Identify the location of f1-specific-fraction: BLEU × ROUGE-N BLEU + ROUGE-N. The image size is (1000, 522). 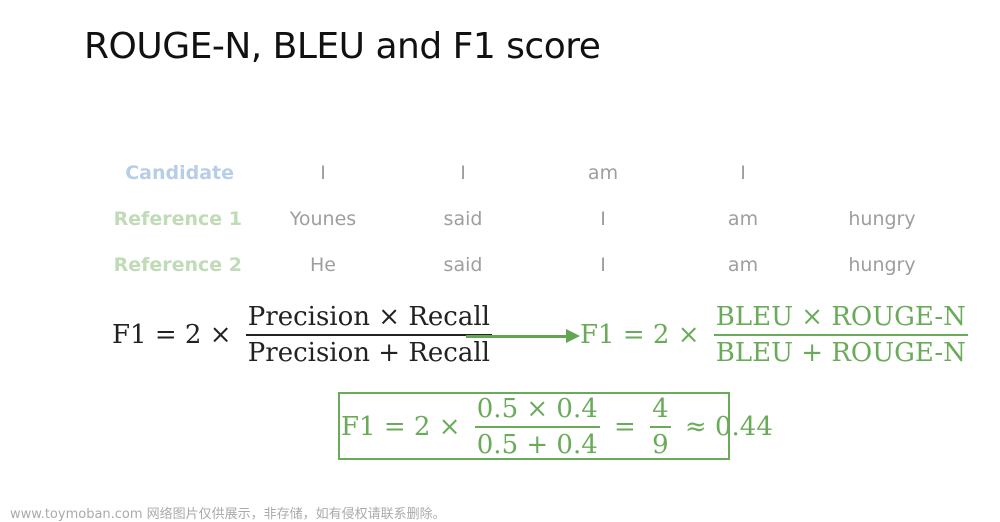
(840, 335).